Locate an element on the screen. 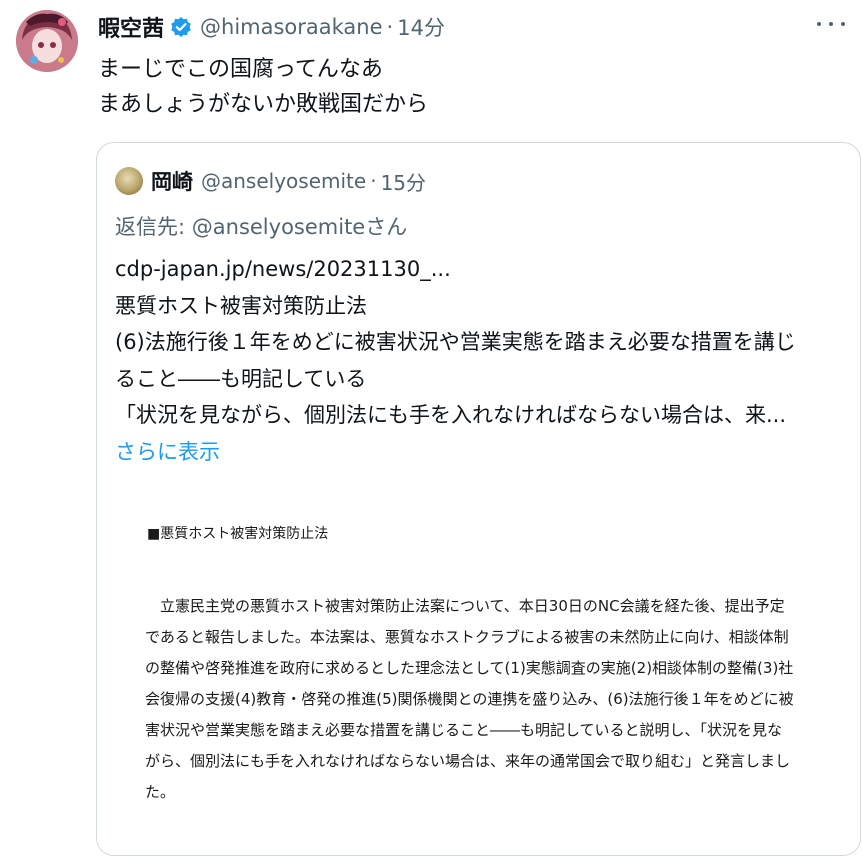 This screenshot has width=863, height=863. quoted-user-avatar-icon is located at coordinates (129, 181).